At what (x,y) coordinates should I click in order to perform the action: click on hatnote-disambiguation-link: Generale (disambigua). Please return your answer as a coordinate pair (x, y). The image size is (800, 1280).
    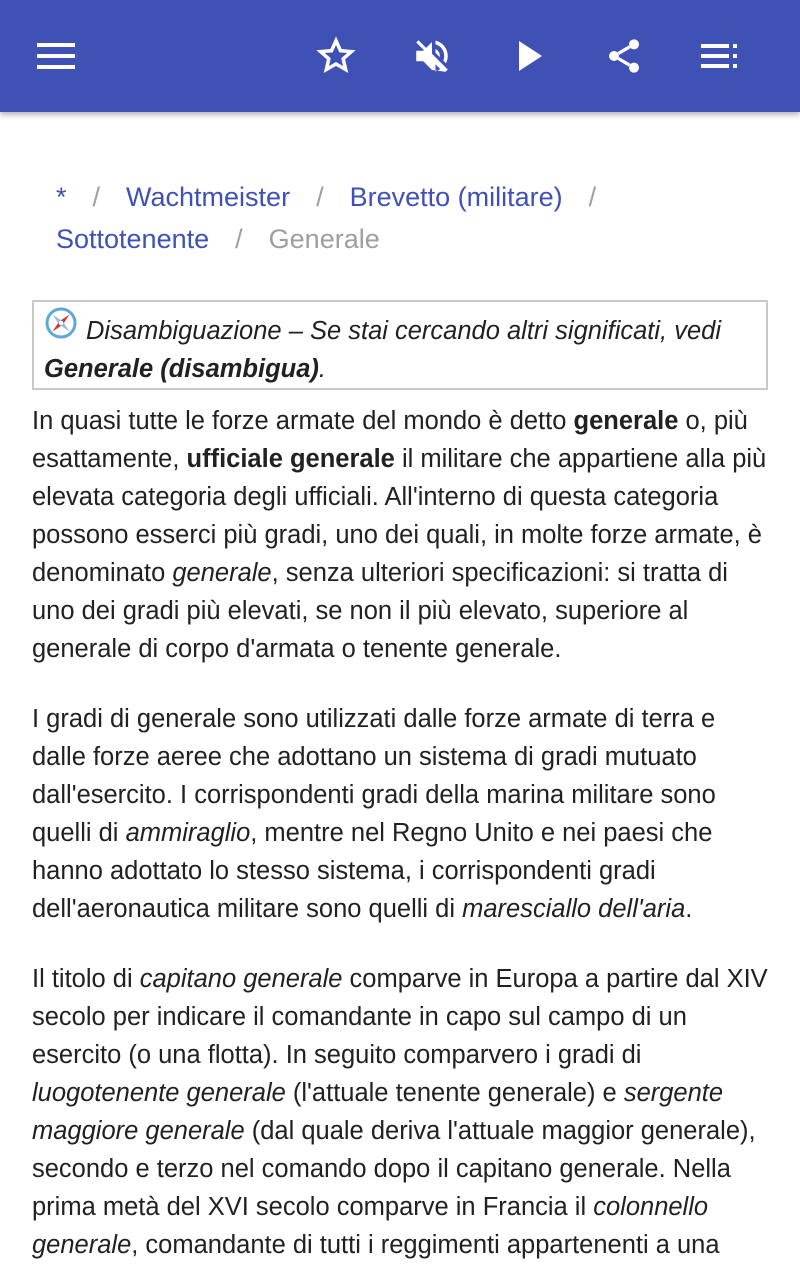
    Looking at the image, I should click on (181, 369).